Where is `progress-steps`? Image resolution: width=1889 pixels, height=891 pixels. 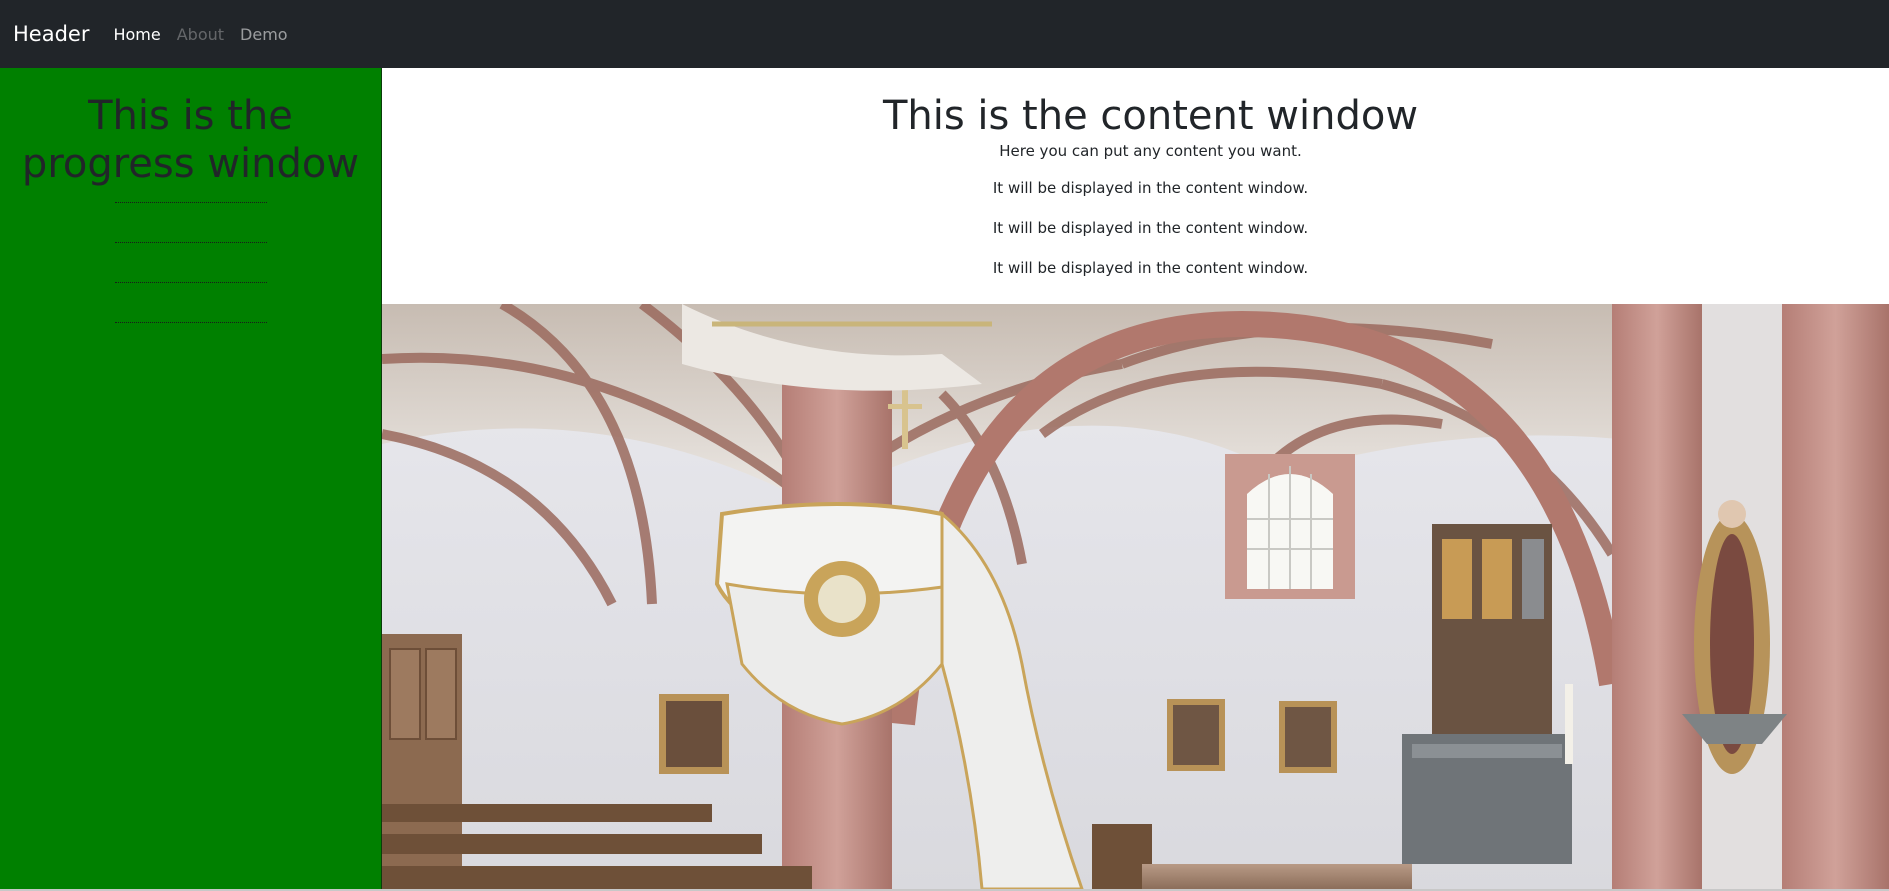 progress-steps is located at coordinates (190, 282).